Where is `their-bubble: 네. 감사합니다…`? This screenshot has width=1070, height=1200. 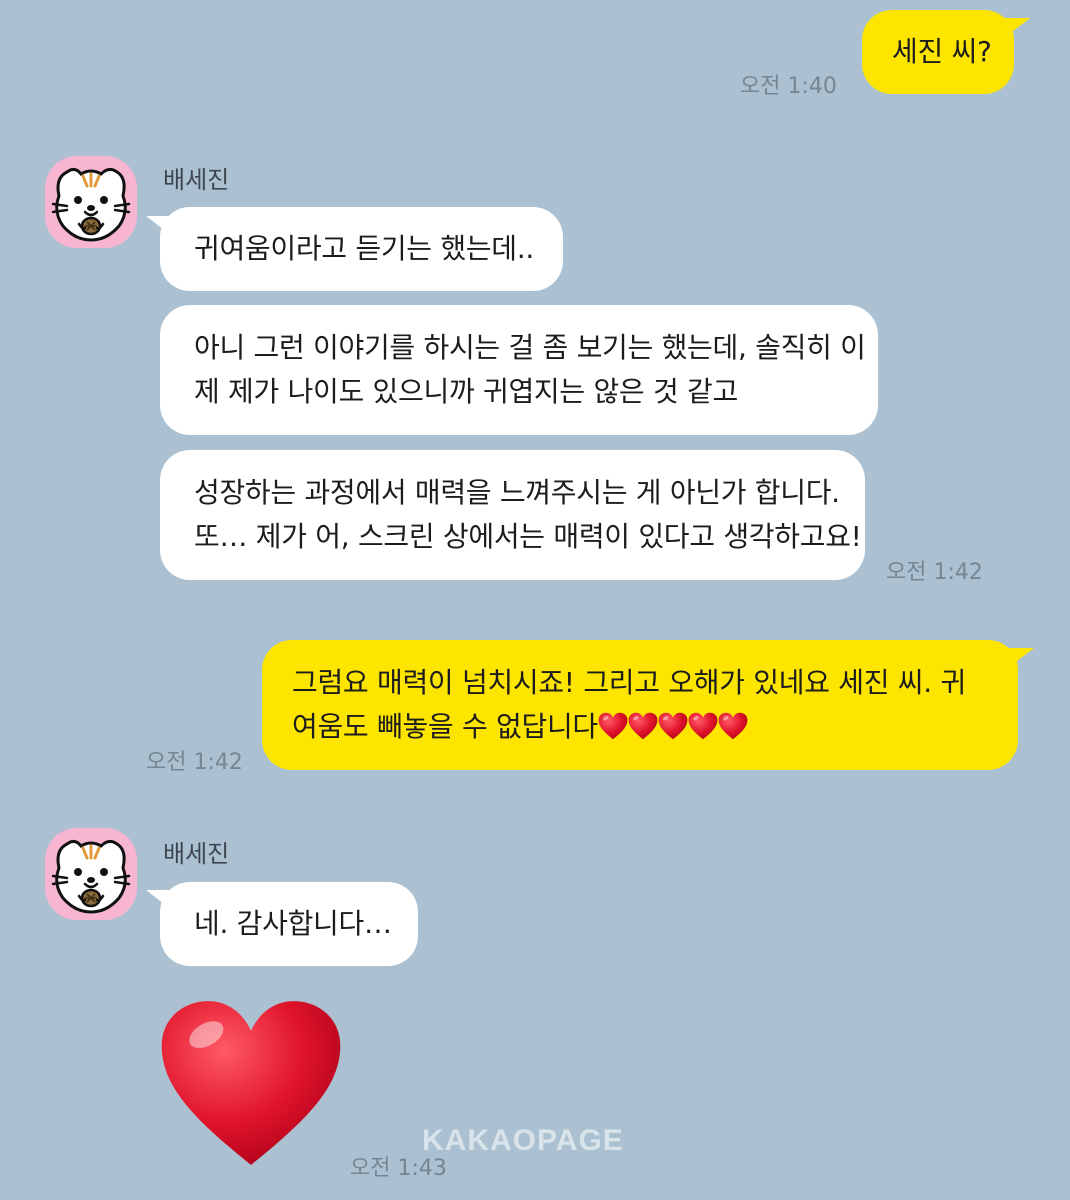
their-bubble: 네. 감사합니다… is located at coordinates (289, 924).